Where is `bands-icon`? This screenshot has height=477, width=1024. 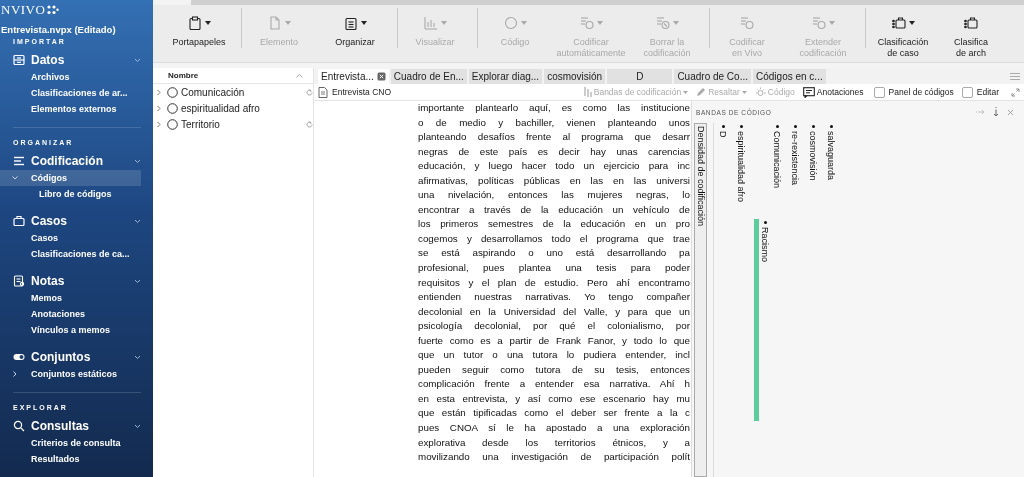
bands-icon is located at coordinates (587, 92).